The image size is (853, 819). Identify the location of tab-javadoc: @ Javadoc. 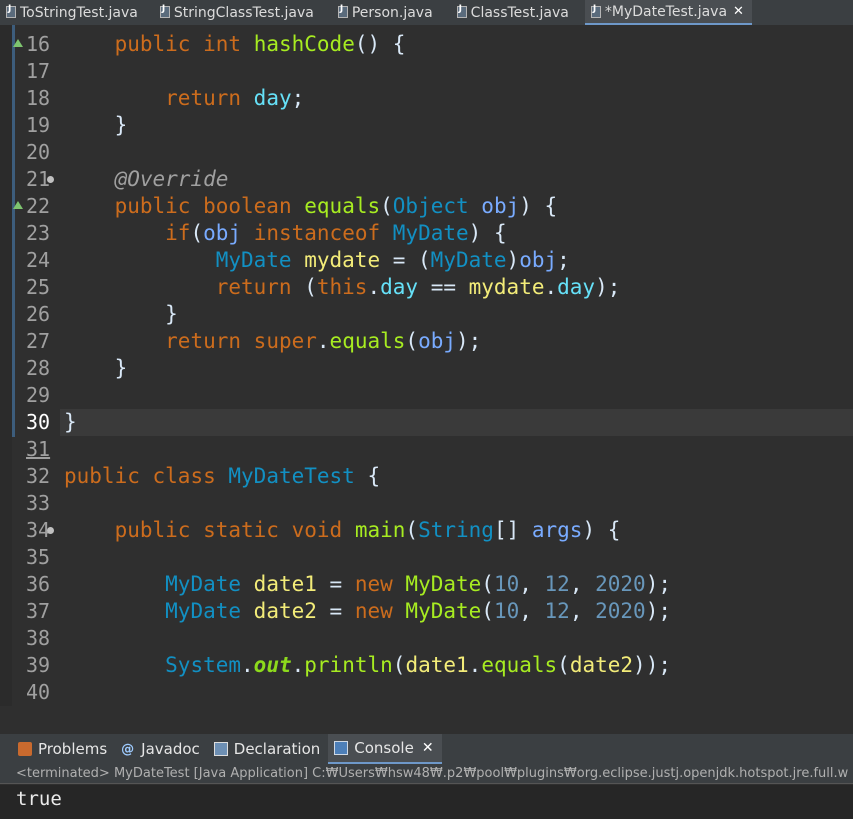
(161, 749).